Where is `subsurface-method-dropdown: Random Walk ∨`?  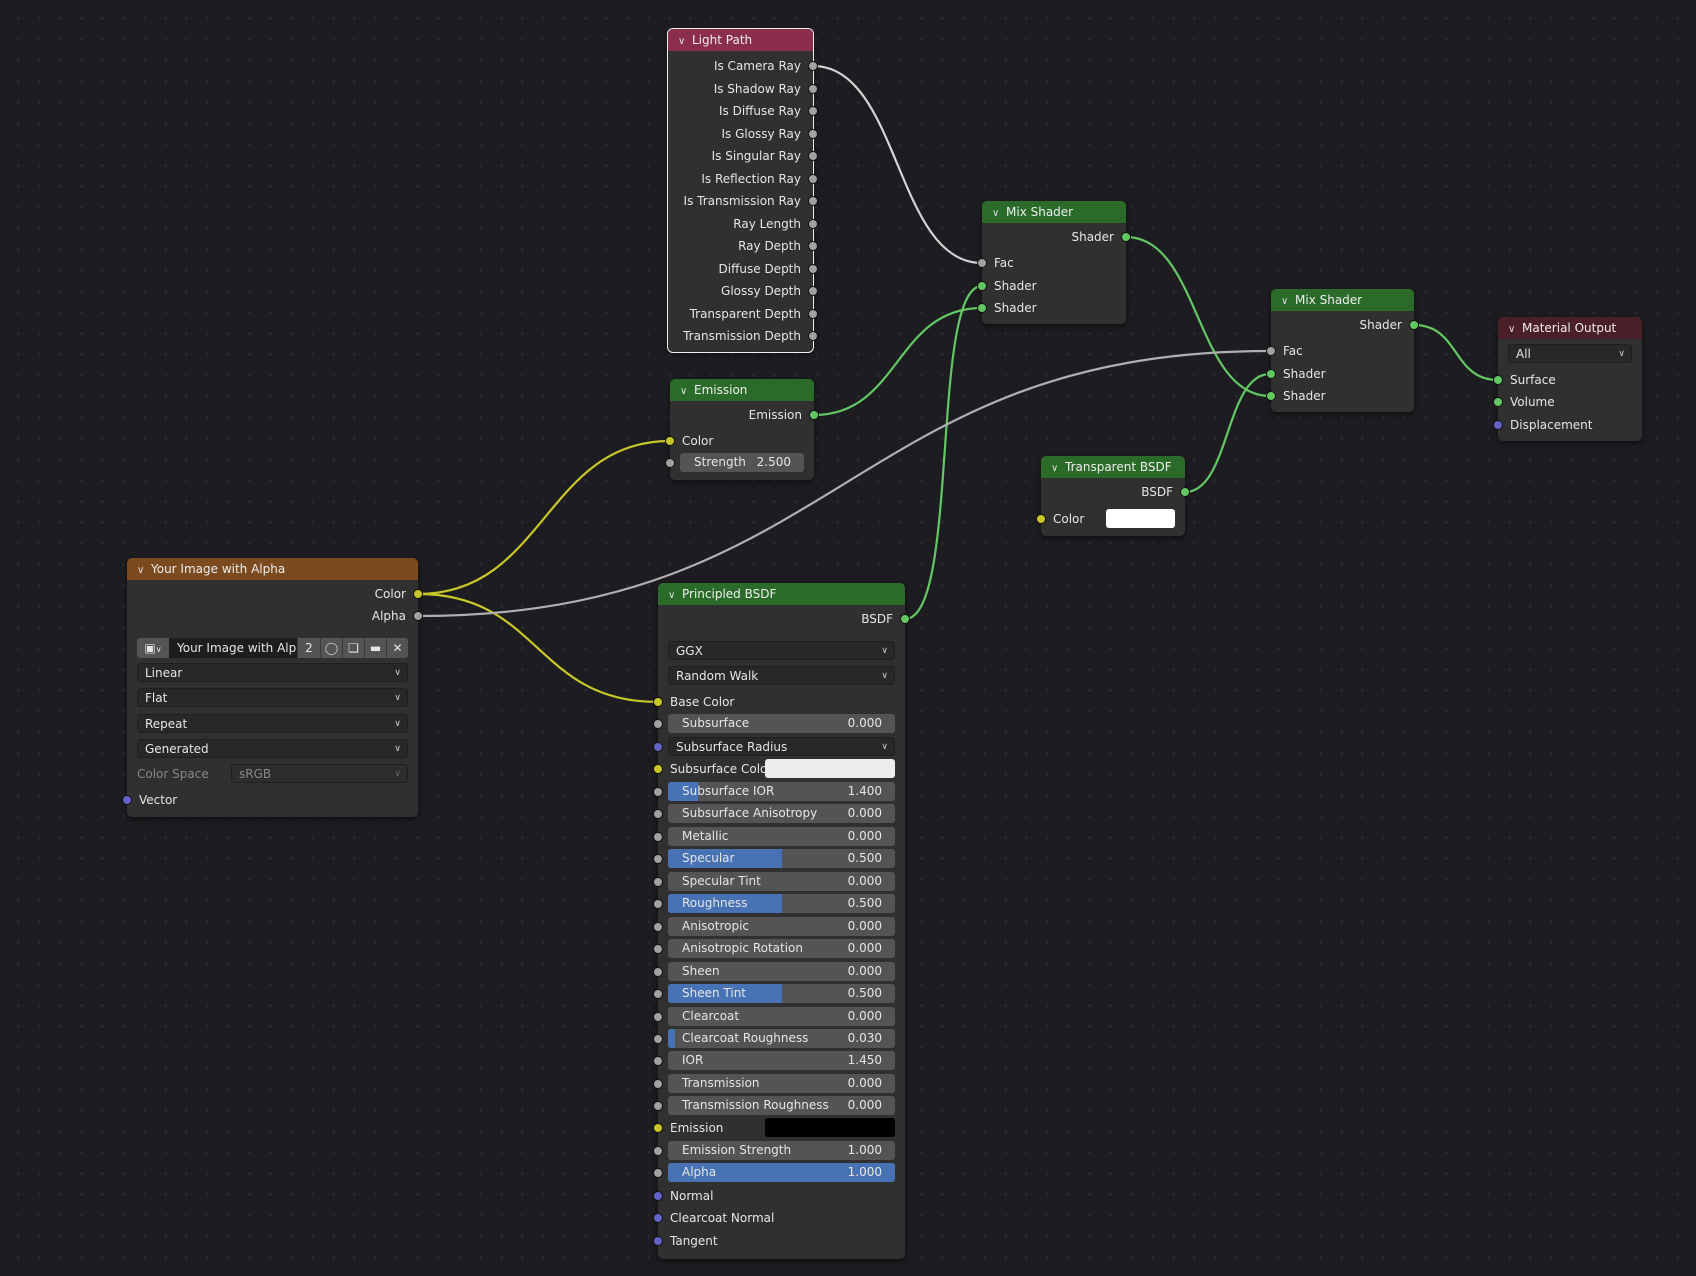
subsurface-method-dropdown: Random Walk ∨ is located at coordinates (781, 675).